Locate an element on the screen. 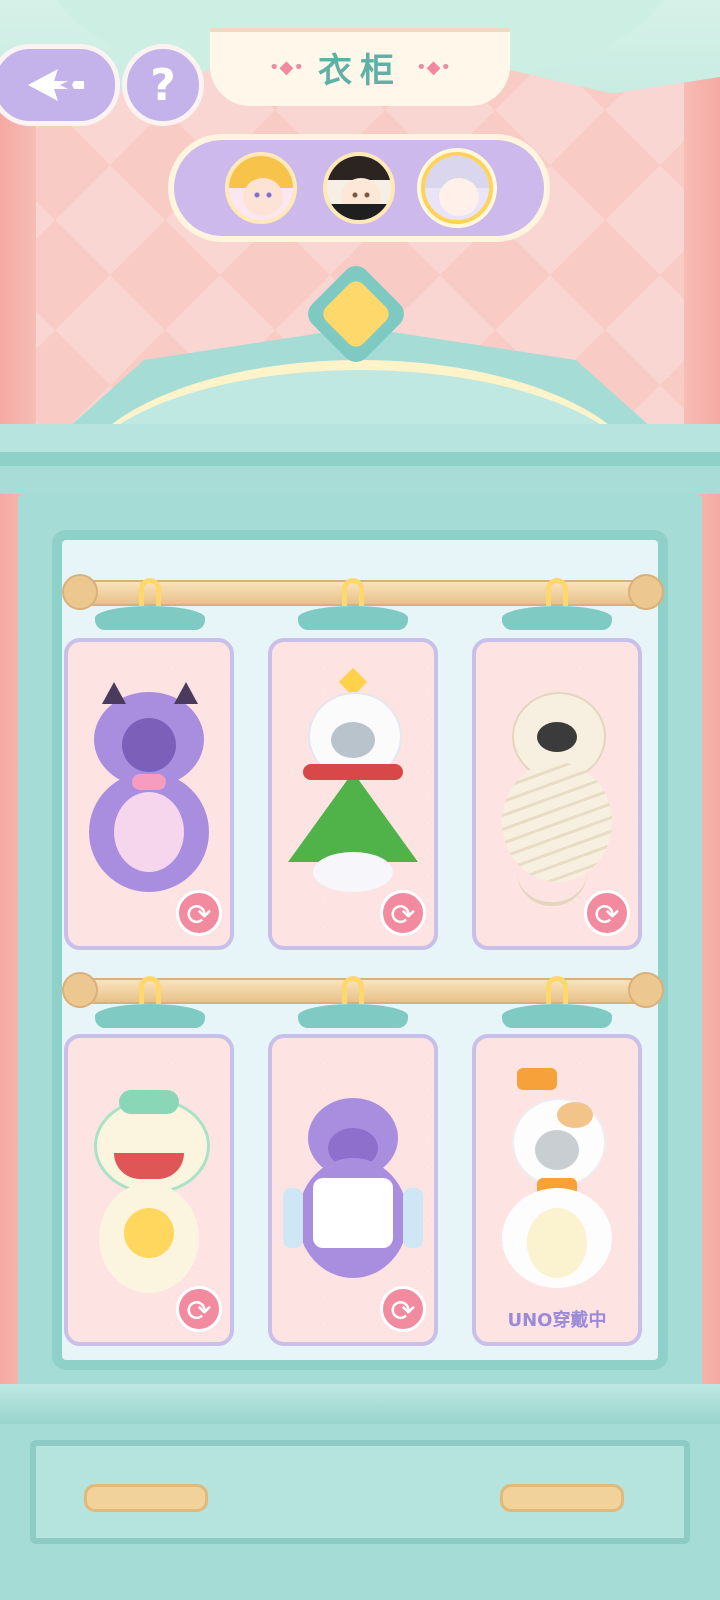 This screenshot has width=720, height=1600. christmas-tree-costume-image is located at coordinates (353, 784).